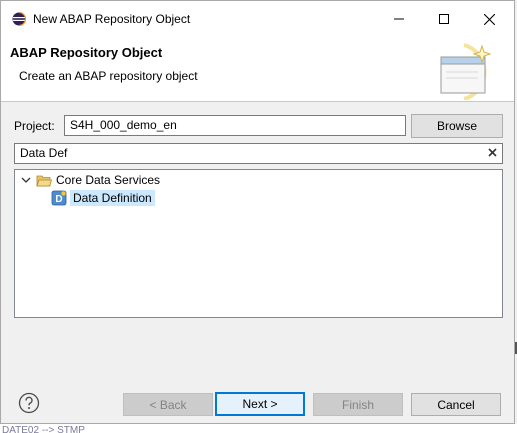 This screenshot has height=433, width=517. I want to click on tree-item-label: Data Definition, so click(112, 198).